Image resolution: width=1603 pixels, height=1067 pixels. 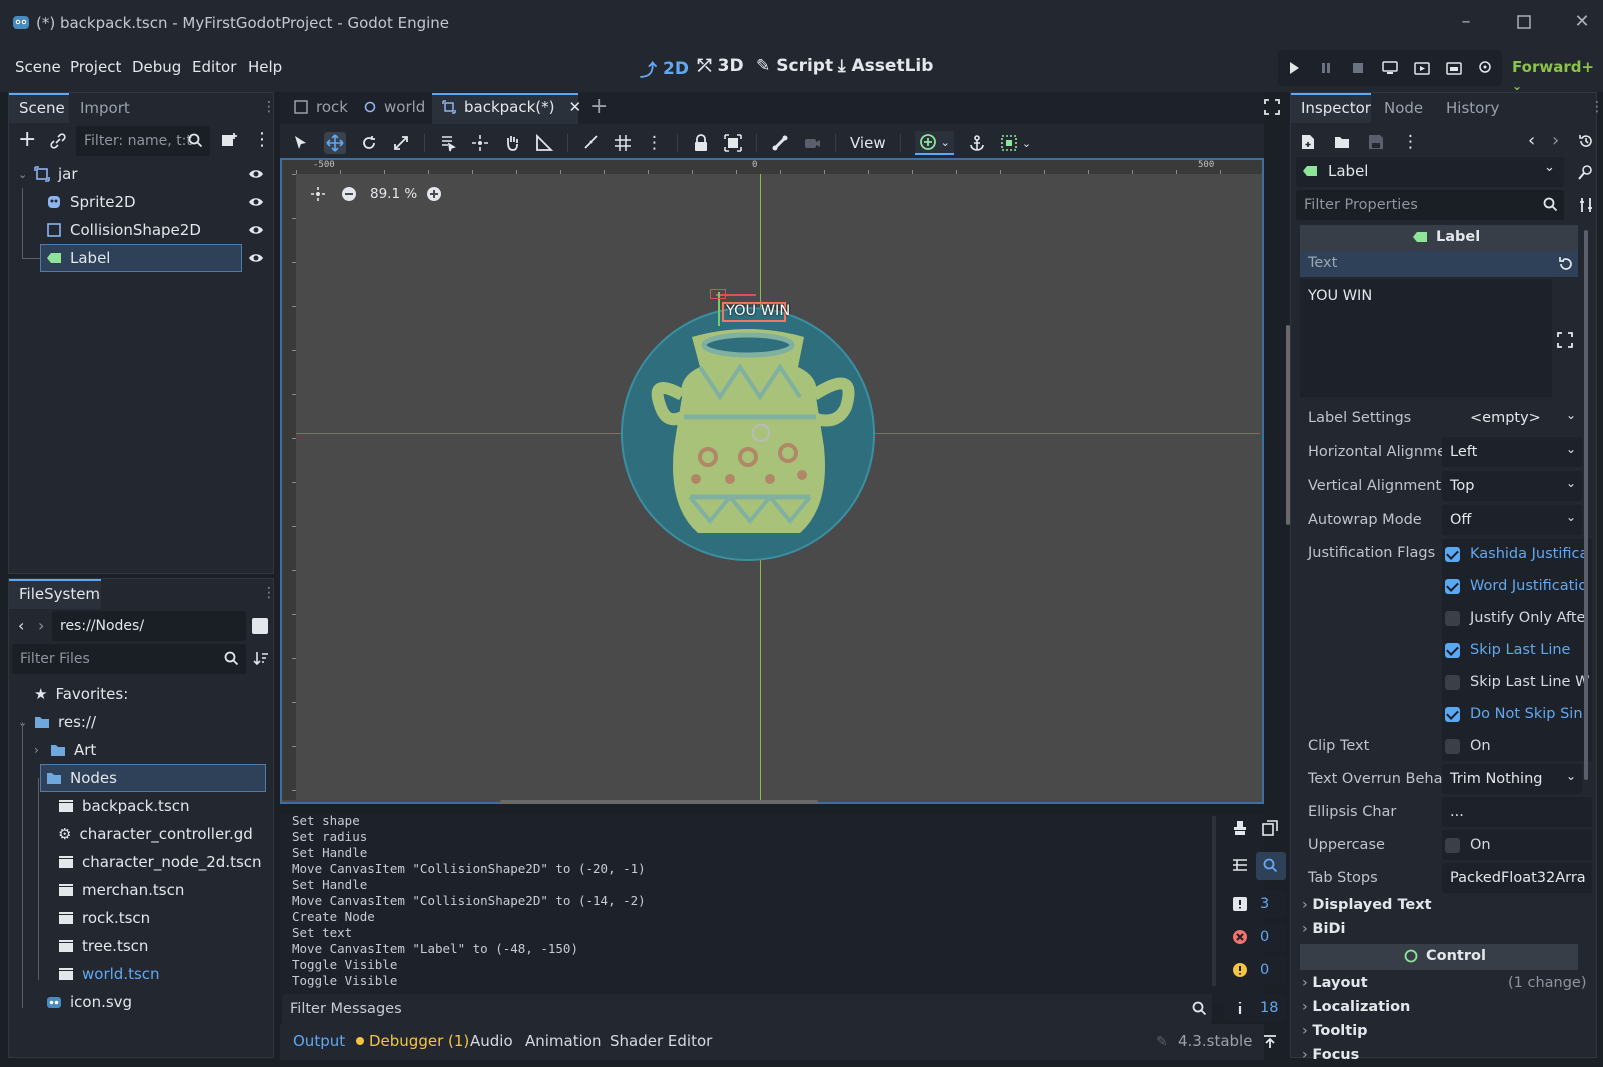 I want to click on section-bidi: › BiDi, so click(x=1323, y=929).